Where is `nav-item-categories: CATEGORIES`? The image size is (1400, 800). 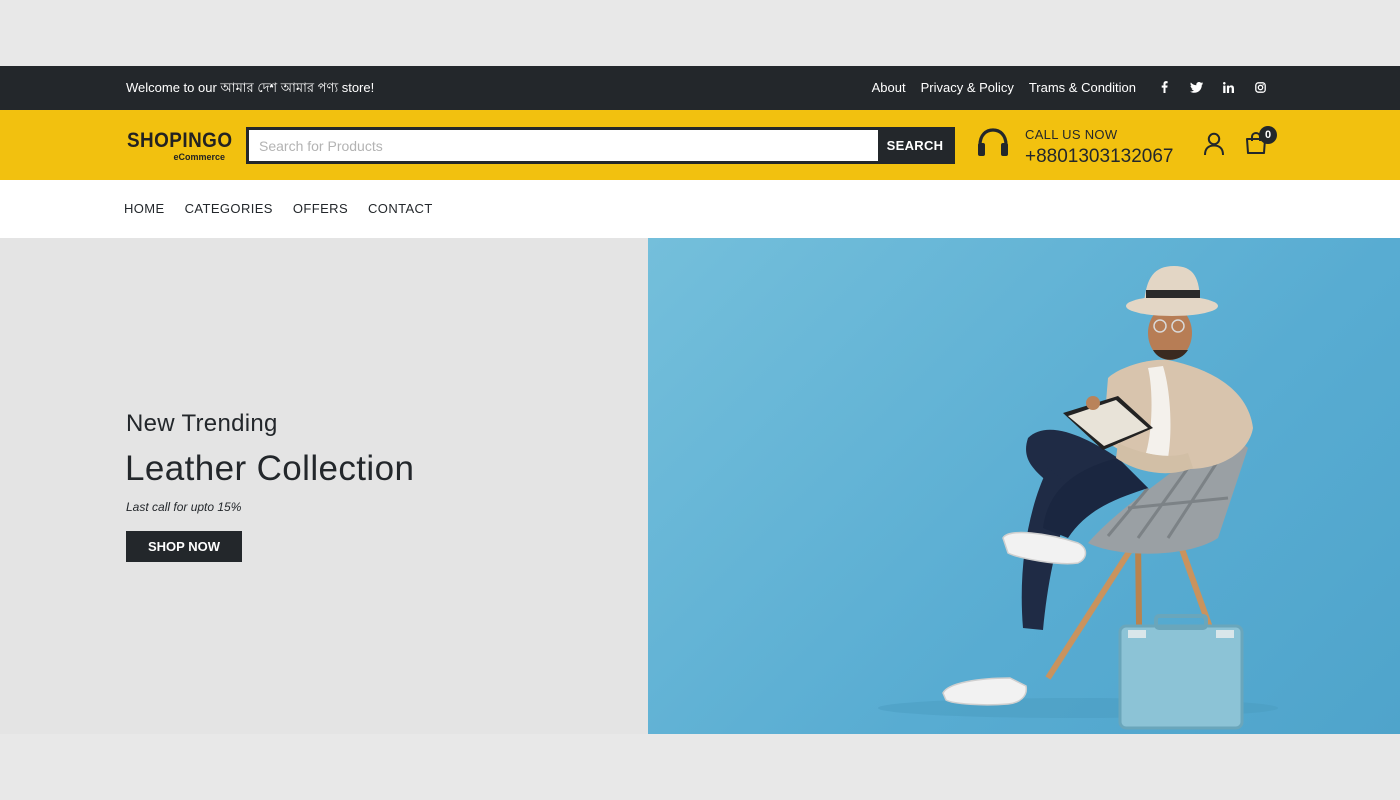 nav-item-categories: CATEGORIES is located at coordinates (229, 208).